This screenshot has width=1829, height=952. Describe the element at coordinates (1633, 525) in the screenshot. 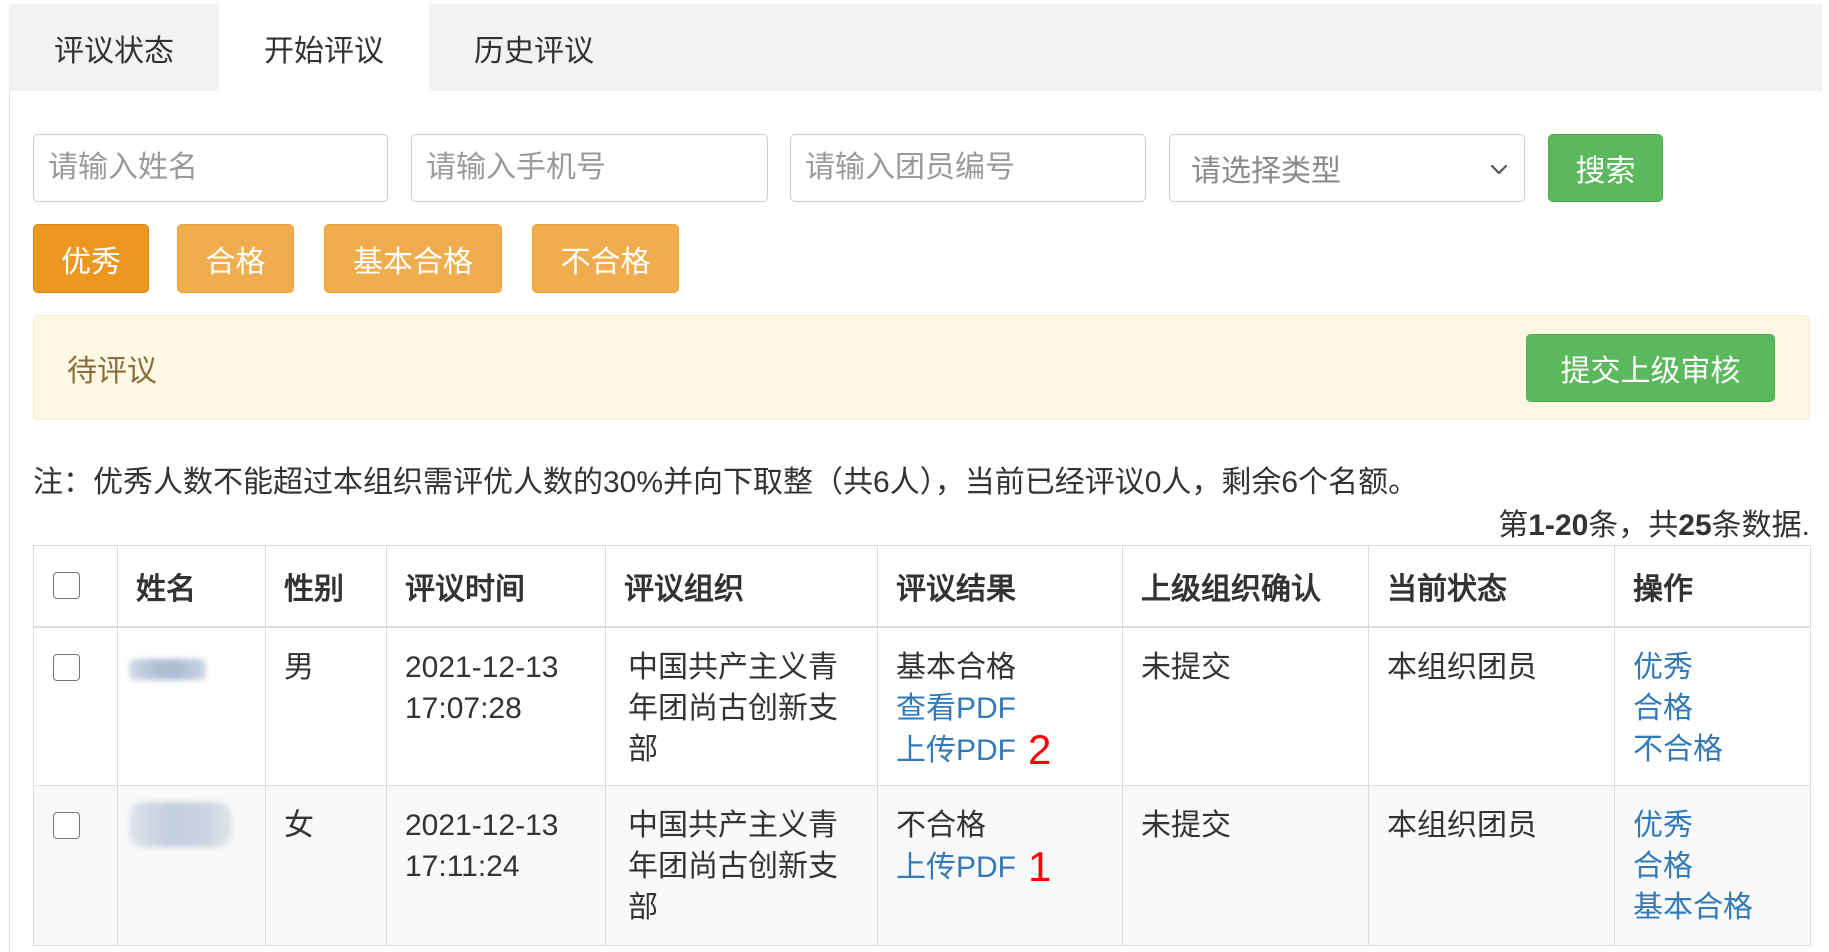

I see `summary-middle: 条，共` at that location.